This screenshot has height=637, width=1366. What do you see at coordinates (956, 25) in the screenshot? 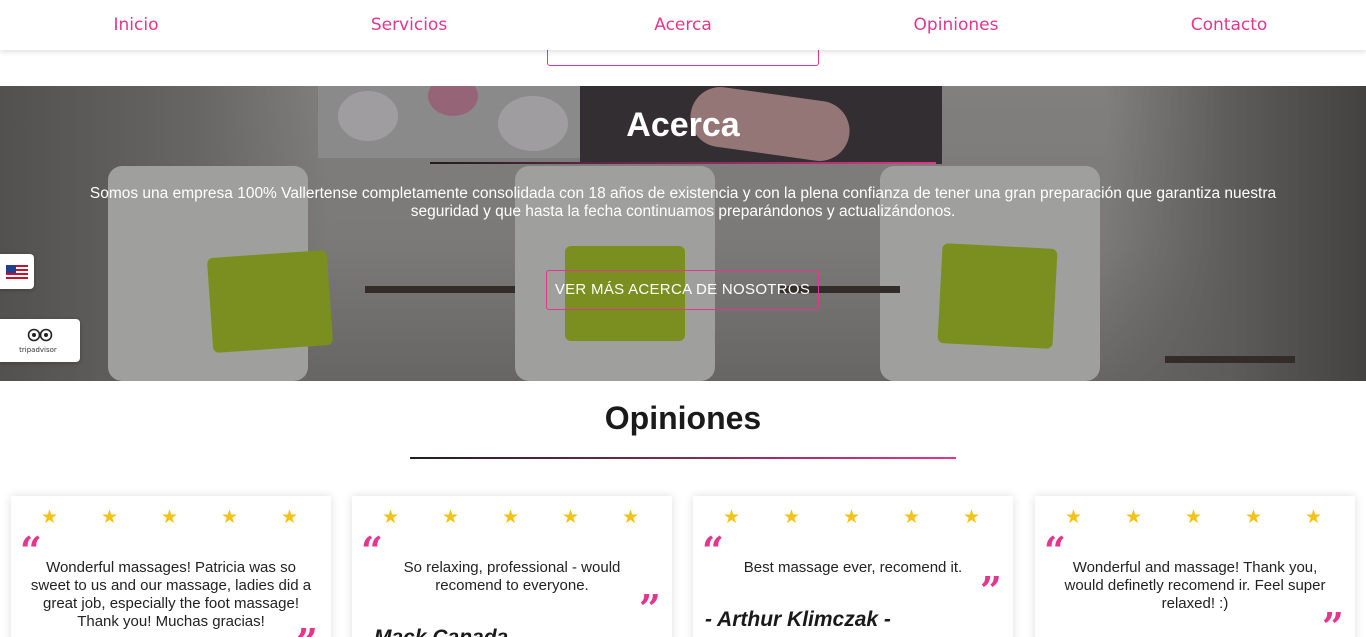
I see `nav-link-opiniones: Opiniones` at bounding box center [956, 25].